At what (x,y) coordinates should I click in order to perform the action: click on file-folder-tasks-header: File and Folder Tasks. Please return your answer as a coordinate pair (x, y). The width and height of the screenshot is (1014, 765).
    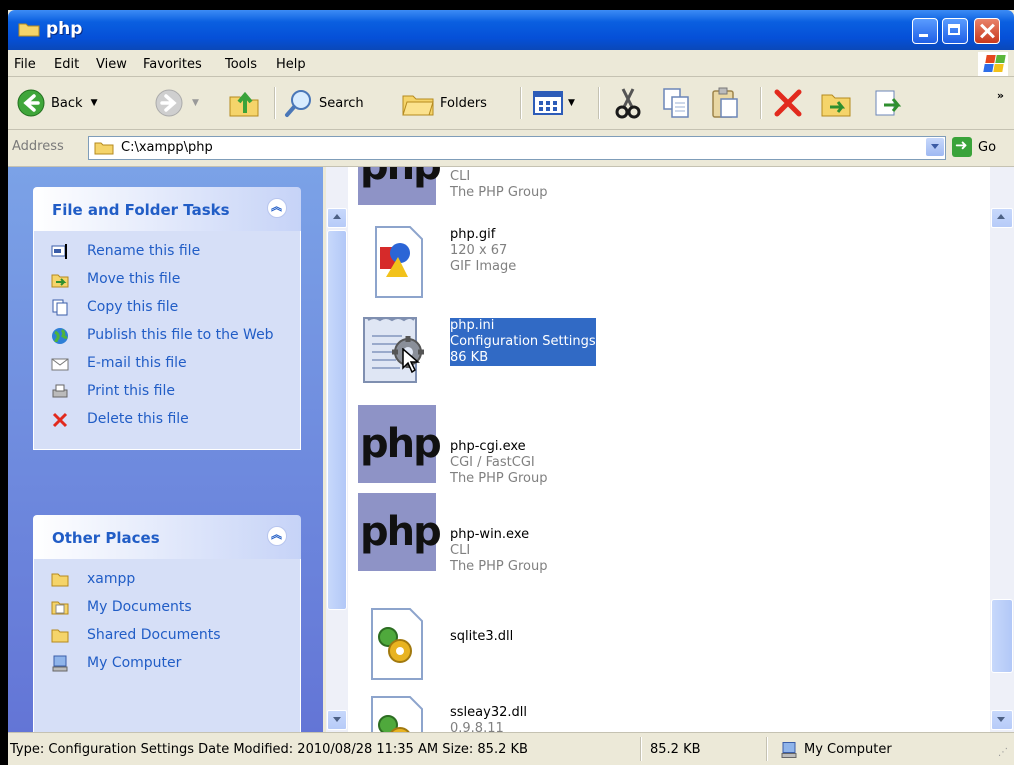
    Looking at the image, I should click on (167, 209).